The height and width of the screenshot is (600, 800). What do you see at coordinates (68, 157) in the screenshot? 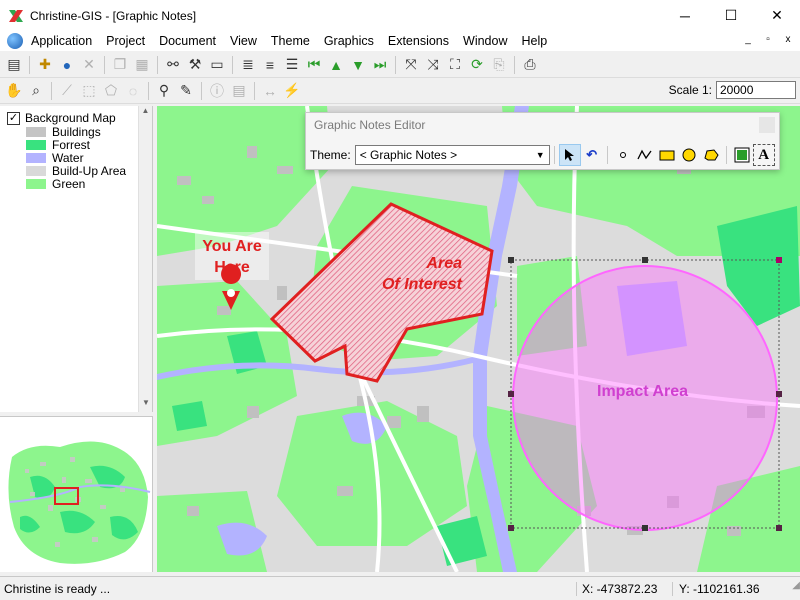
I see `legend-item-label: Water` at bounding box center [68, 157].